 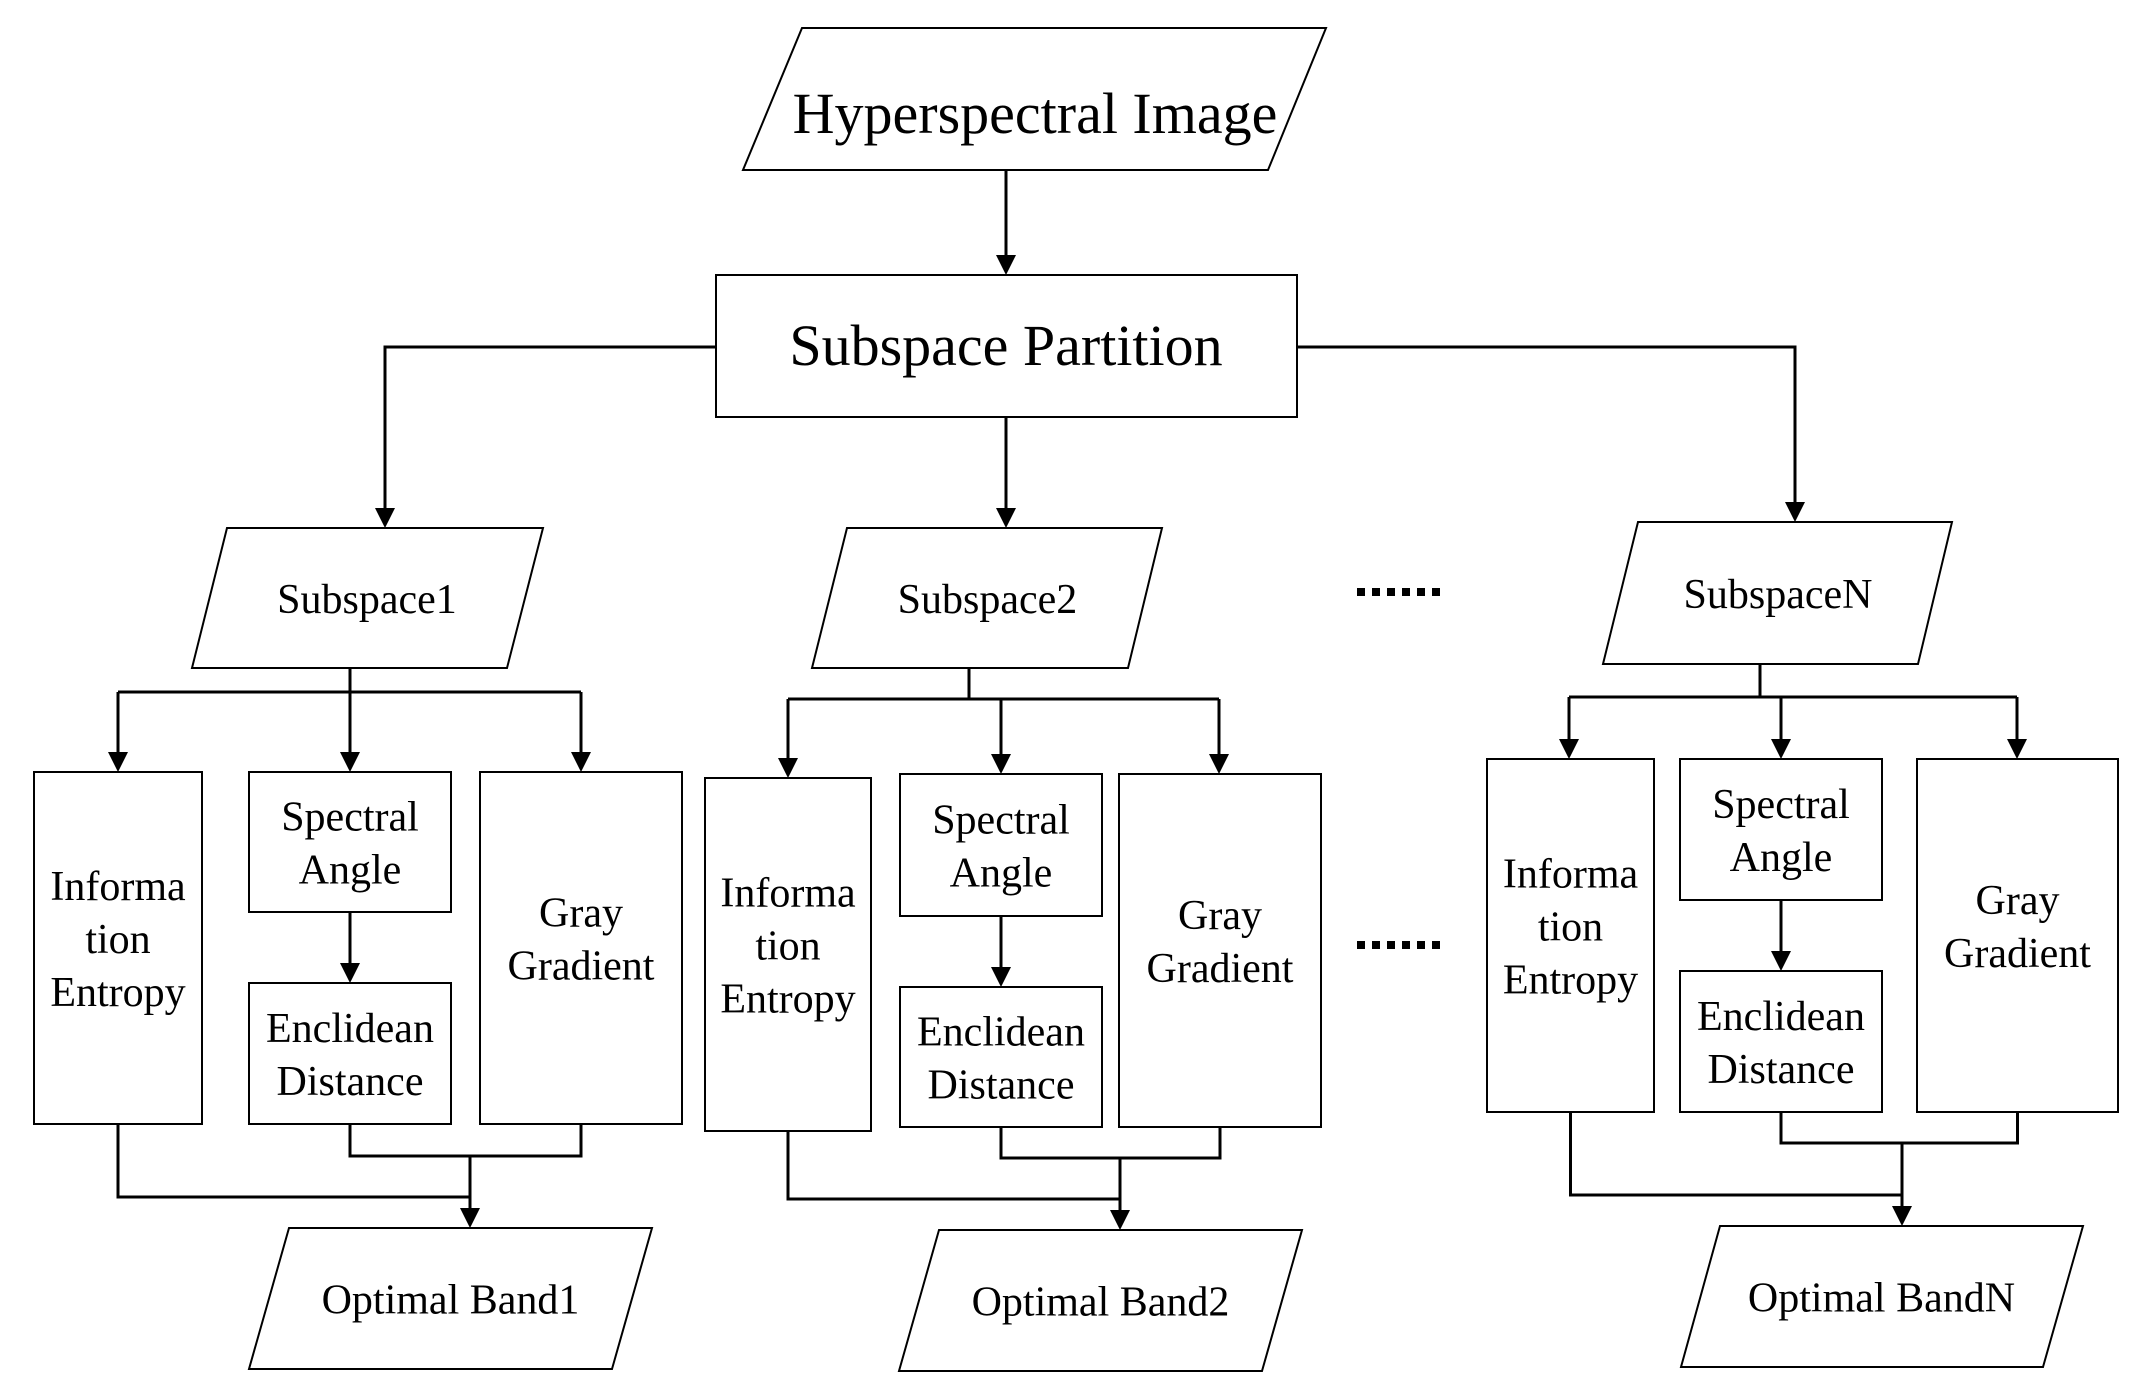 I want to click on connector-partition-to-subspacen, so click(x=1547, y=423).